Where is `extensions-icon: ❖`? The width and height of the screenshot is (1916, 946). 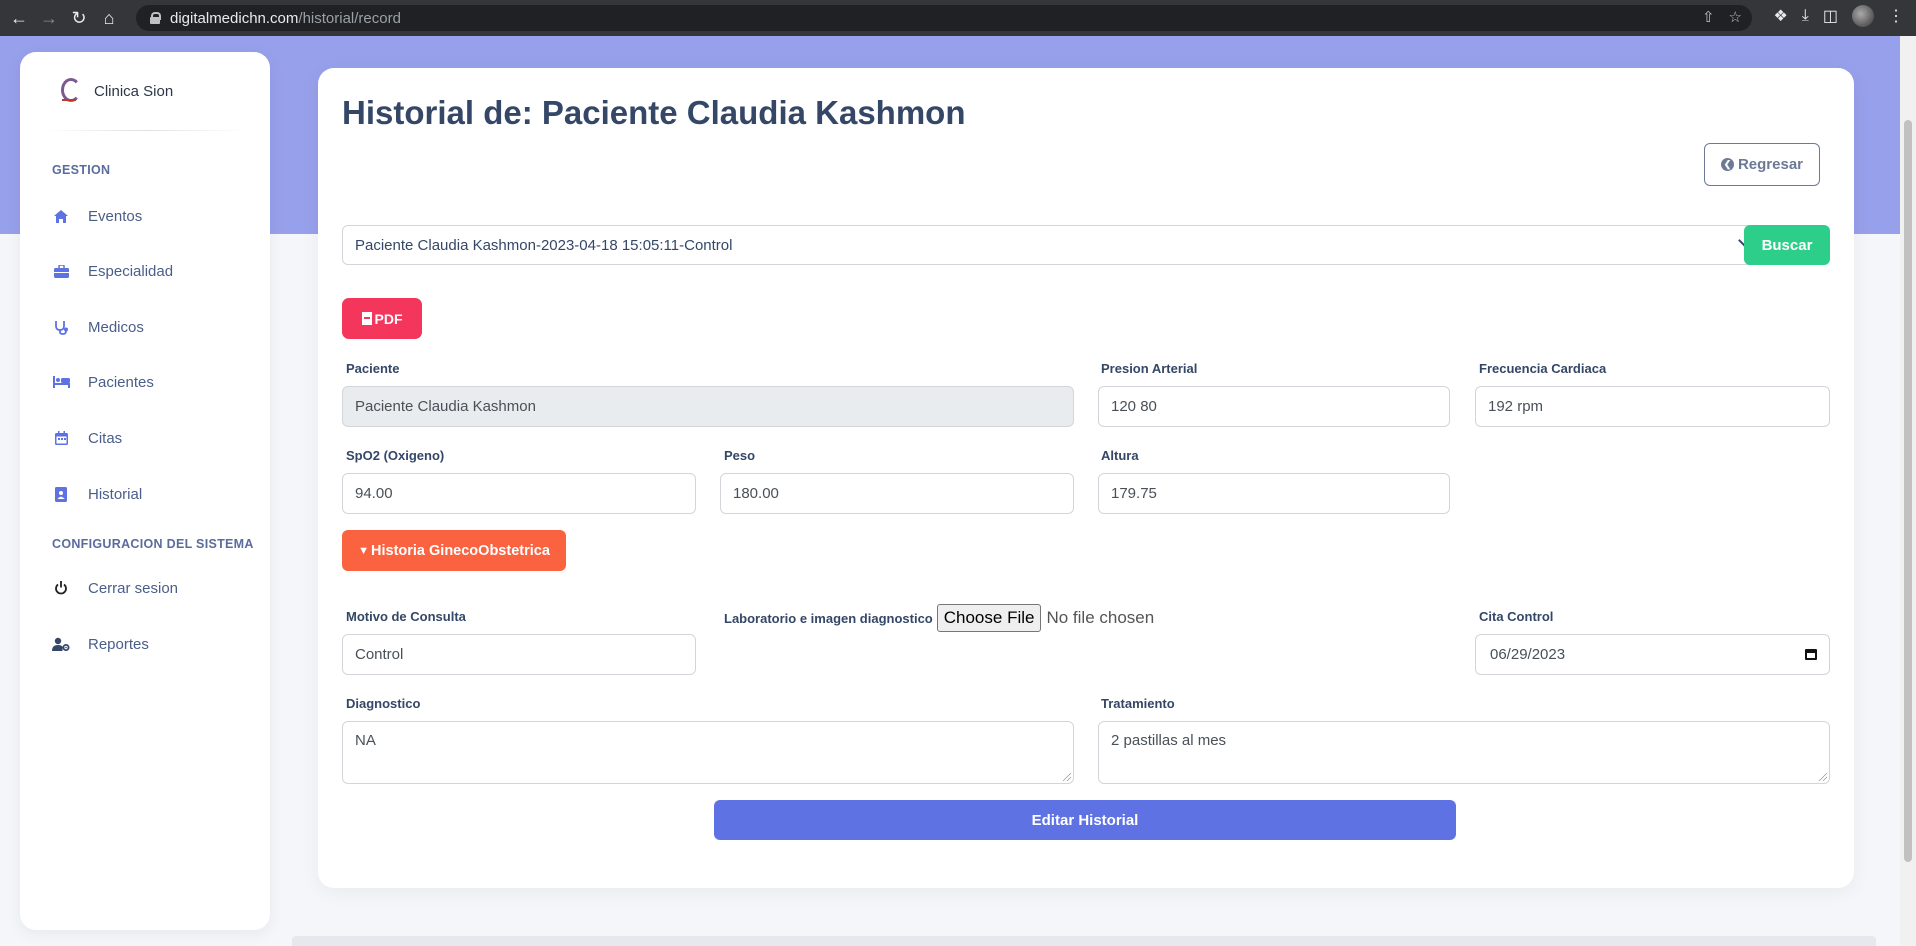
extensions-icon: ❖ is located at coordinates (1780, 16).